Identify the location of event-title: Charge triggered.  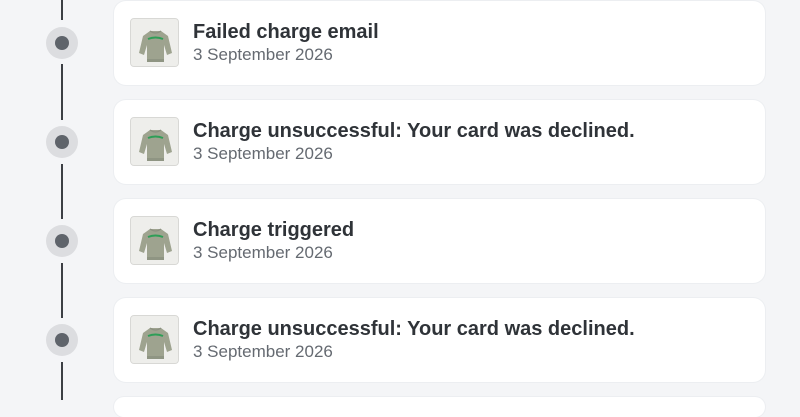
(274, 230).